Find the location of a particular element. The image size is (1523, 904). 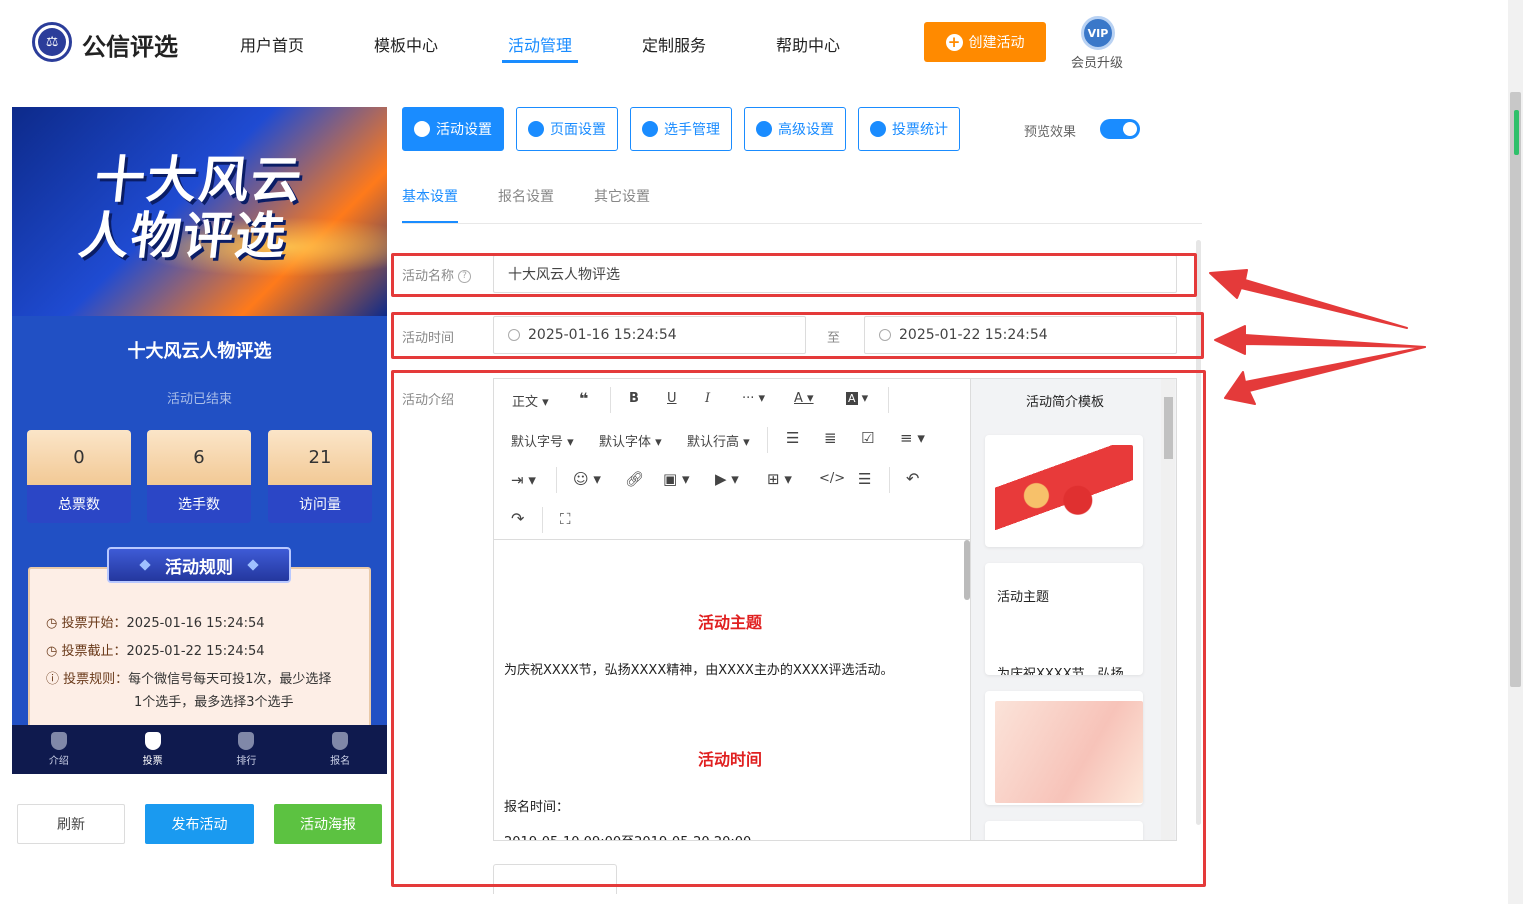

arrow-to-time is located at coordinates (1320, 340).